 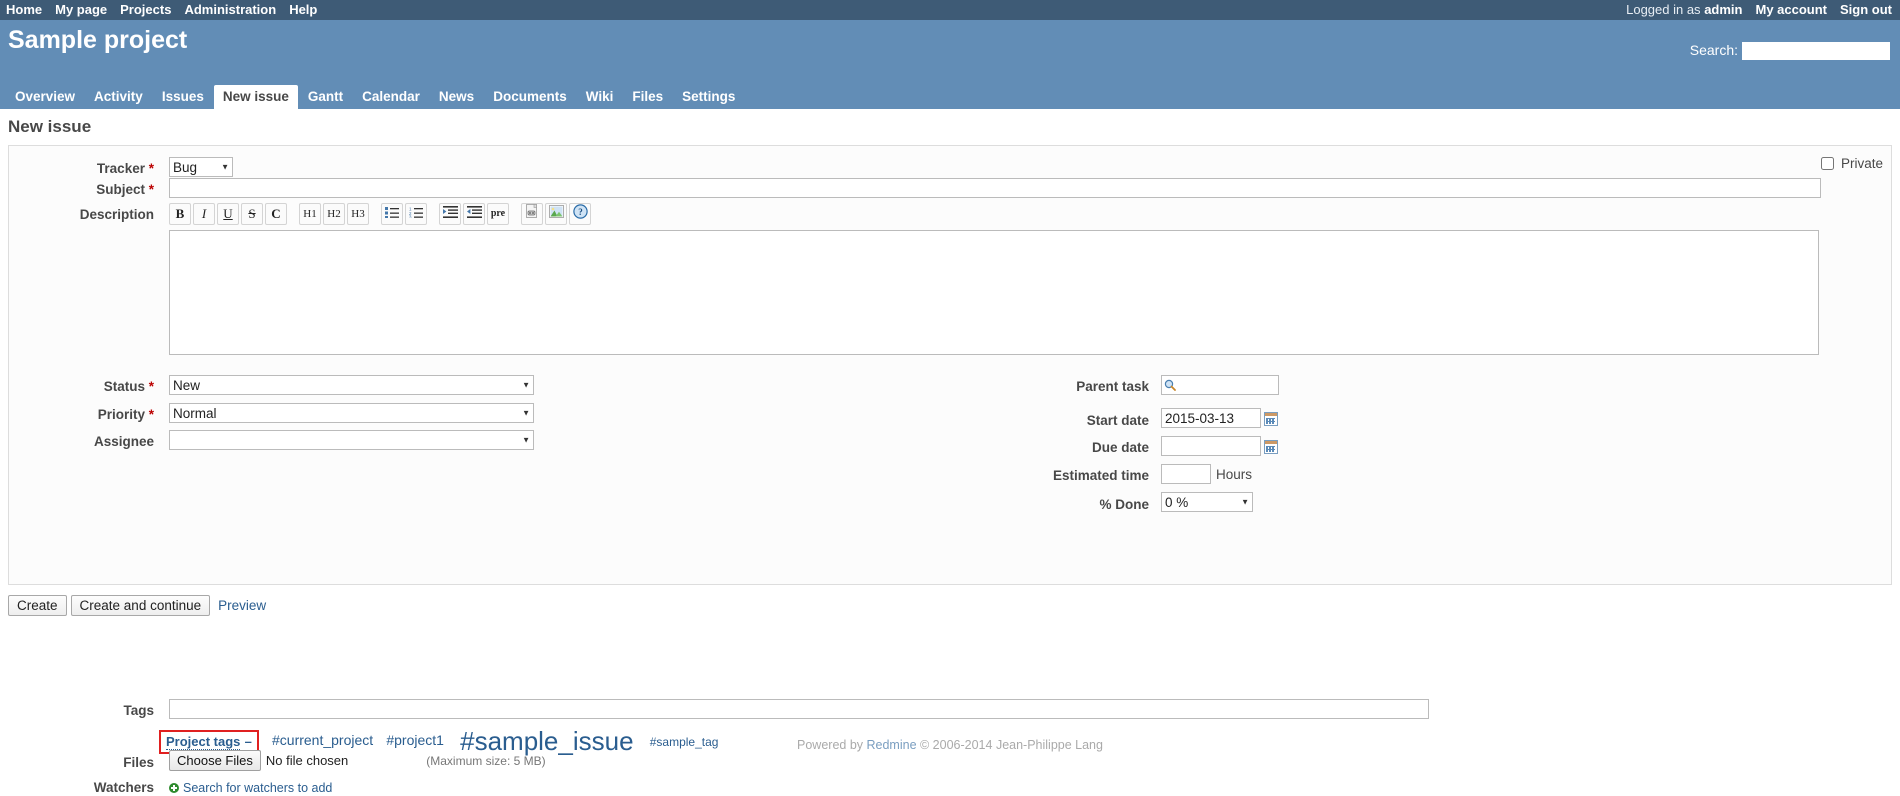 I want to click on tab-overview: Overview, so click(x=45, y=97).